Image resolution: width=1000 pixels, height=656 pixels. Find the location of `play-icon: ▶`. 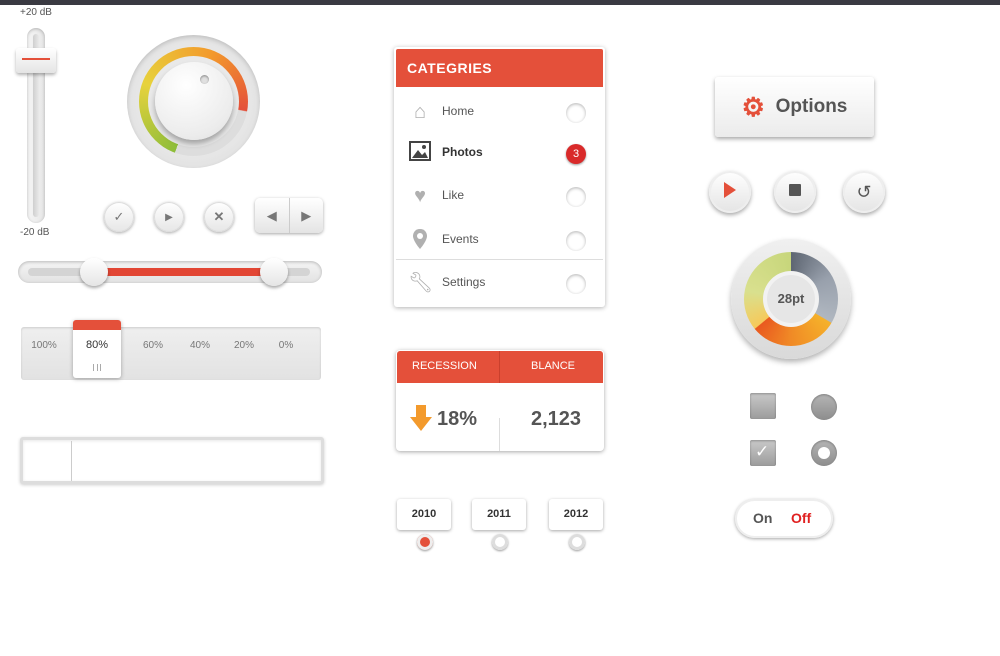

play-icon: ▶ is located at coordinates (169, 217).